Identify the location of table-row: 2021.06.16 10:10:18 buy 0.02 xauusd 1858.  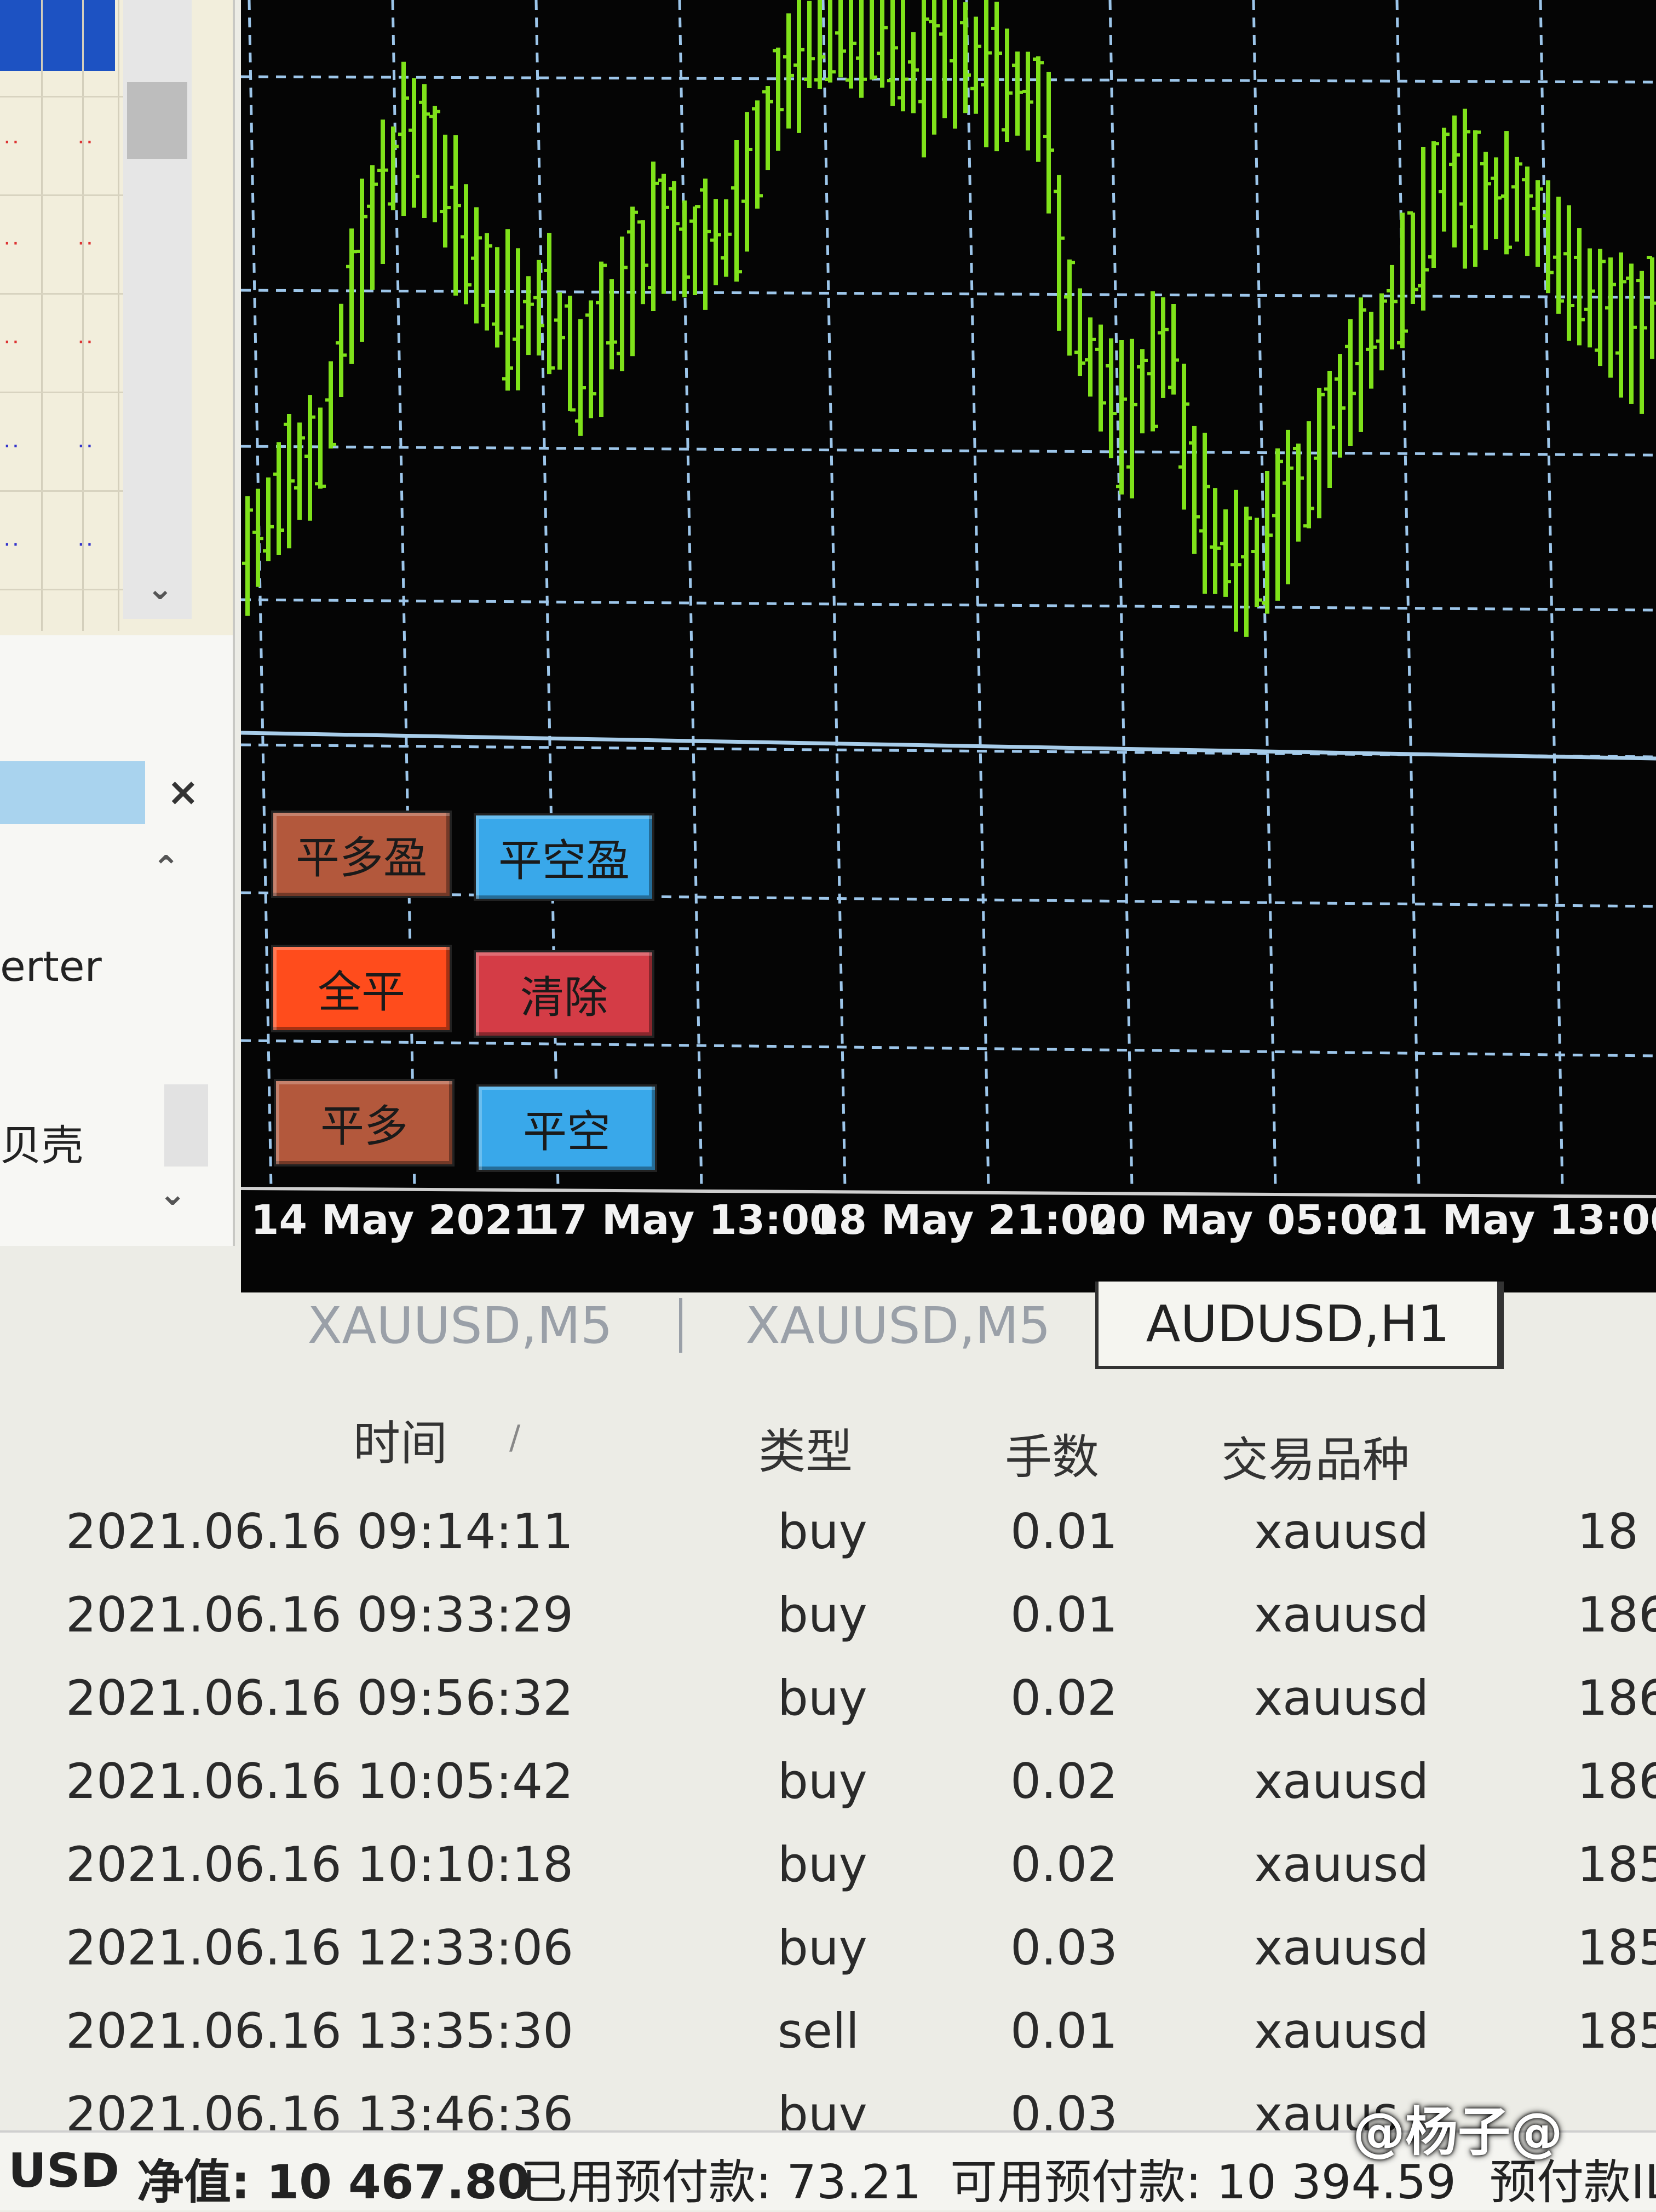
(828, 1877).